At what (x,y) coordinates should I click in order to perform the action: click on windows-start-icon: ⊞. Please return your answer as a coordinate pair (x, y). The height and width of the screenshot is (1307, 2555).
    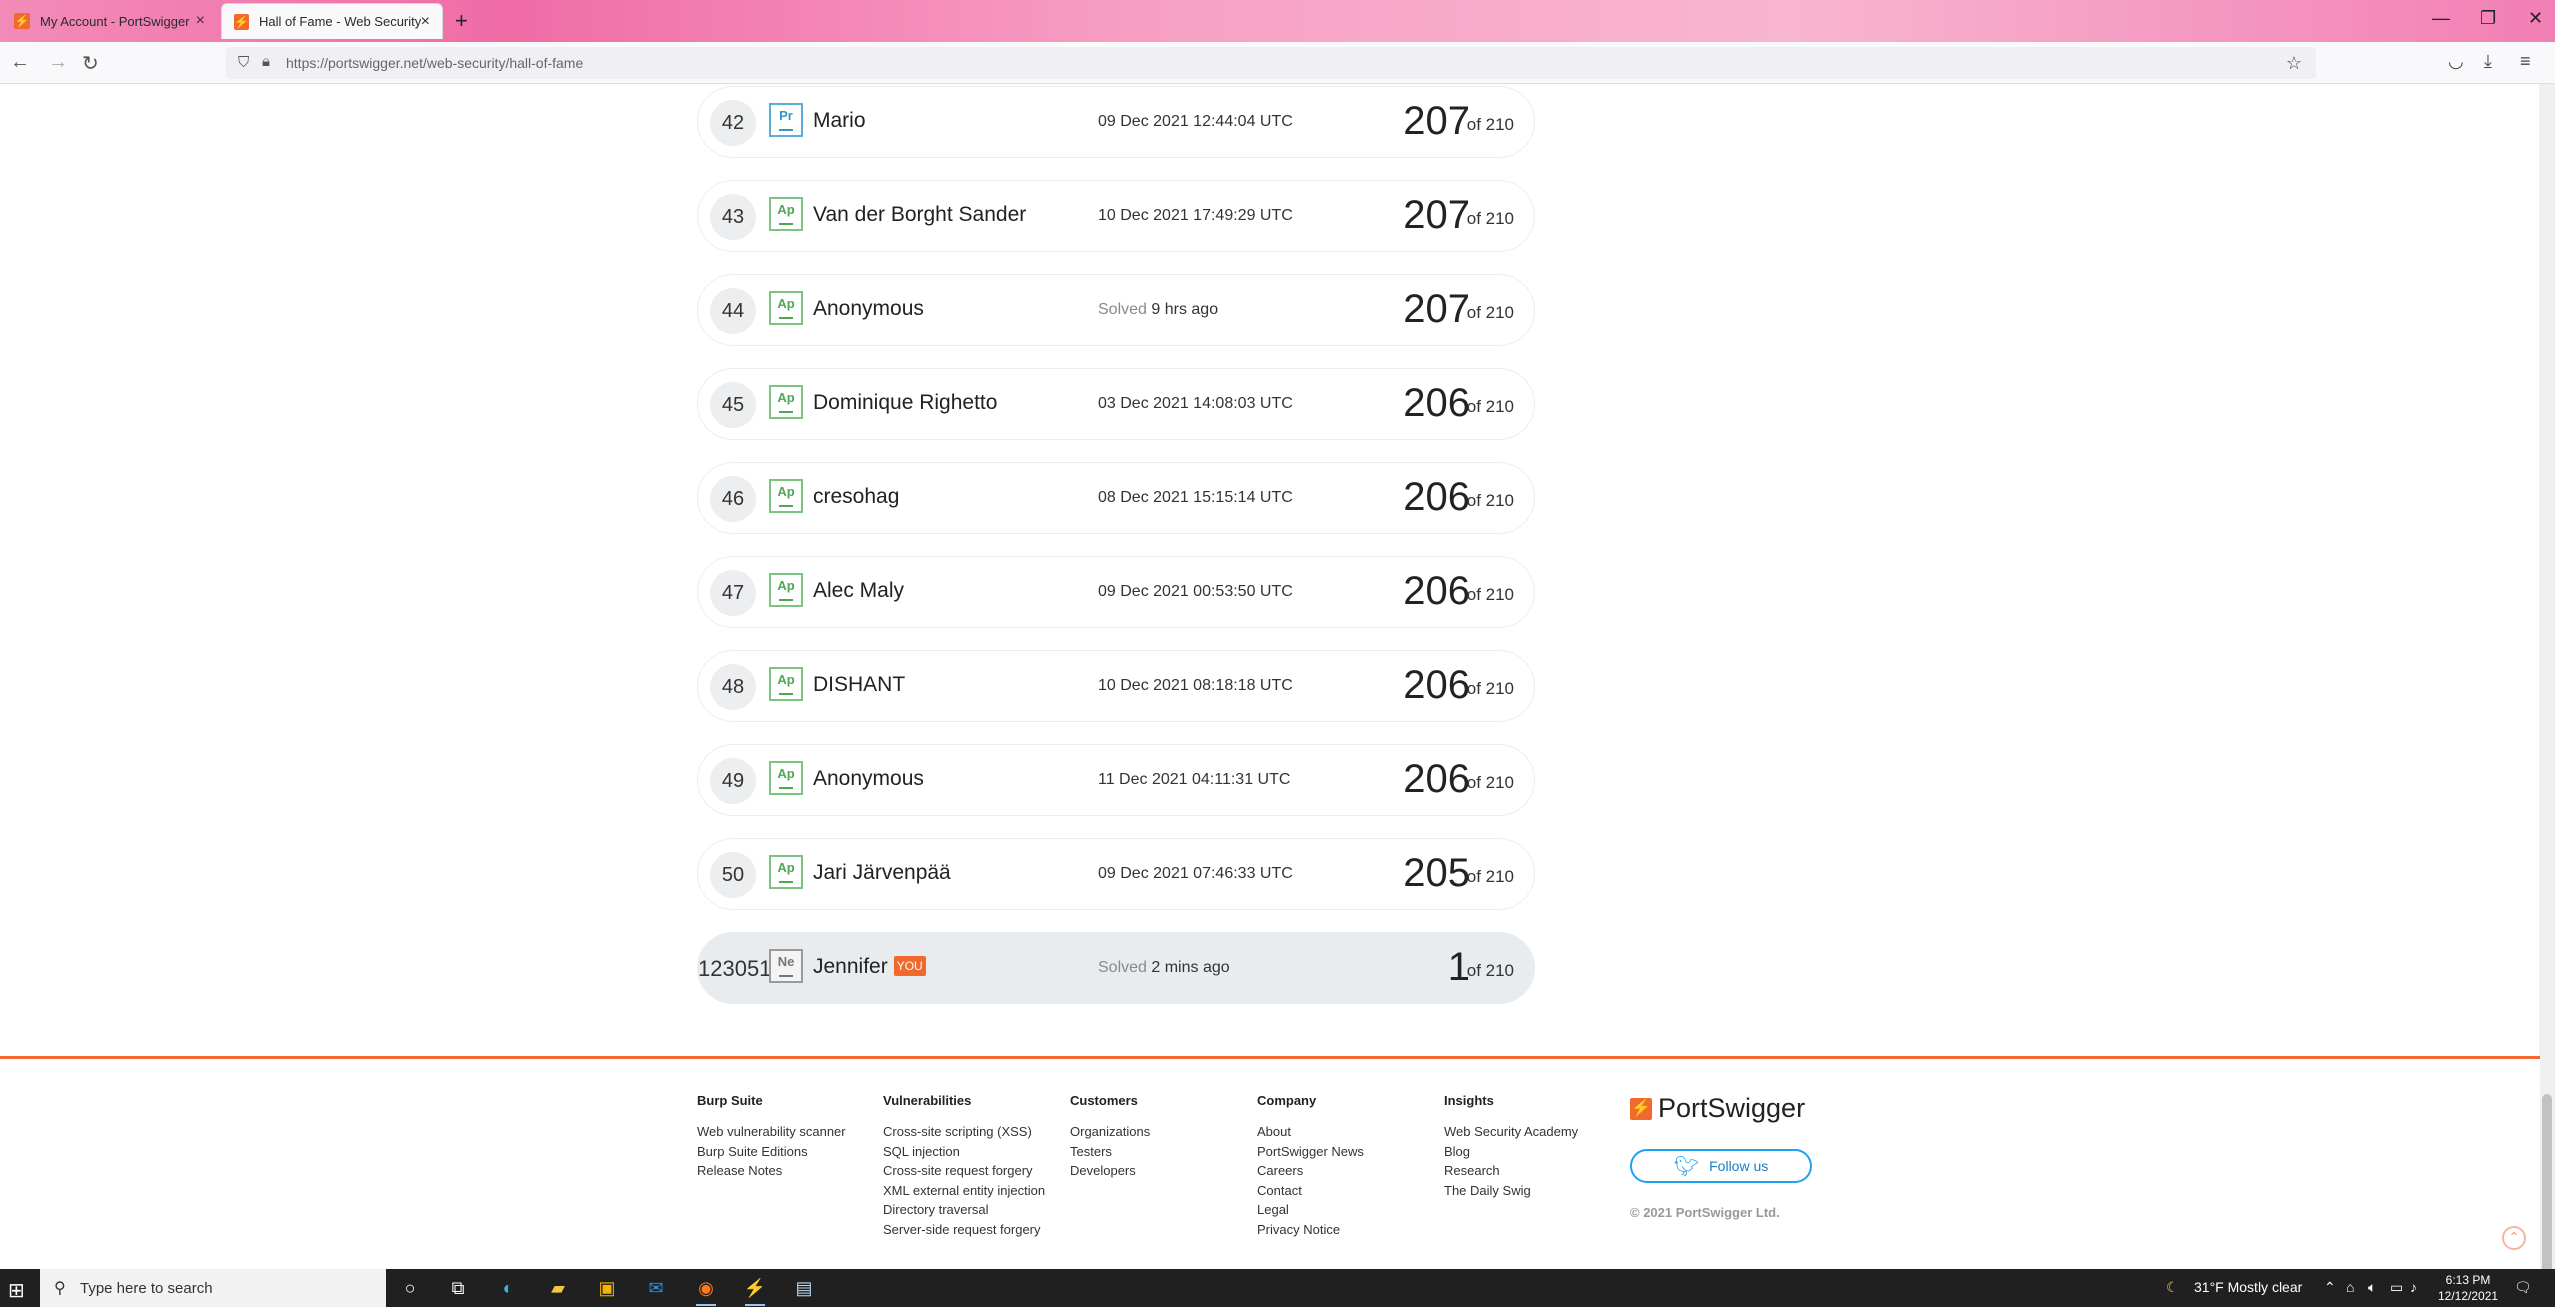
    Looking at the image, I should click on (16, 1290).